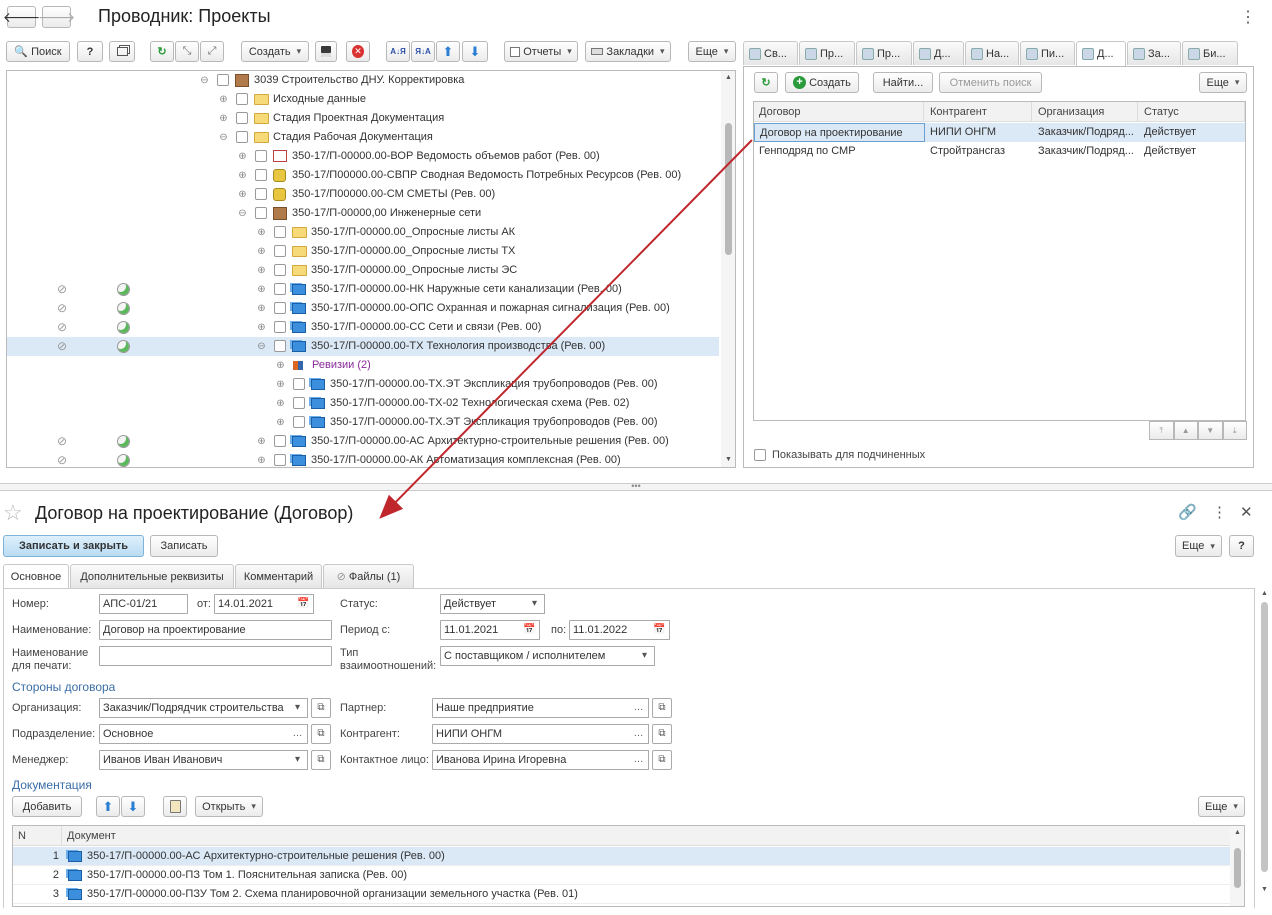 The image size is (1272, 915). I want to click on date-field: 14.01.2021, so click(254, 604).